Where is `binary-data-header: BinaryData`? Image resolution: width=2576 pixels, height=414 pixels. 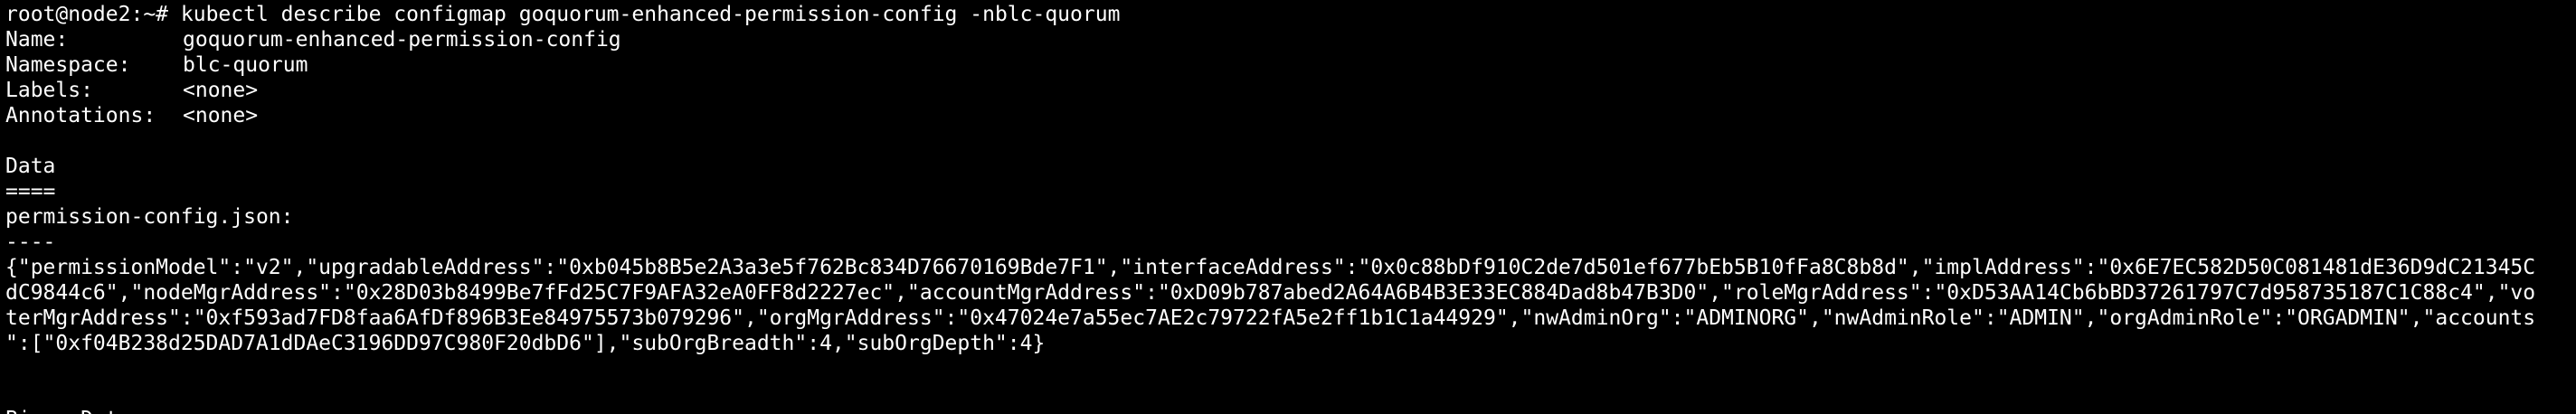 binary-data-header: BinaryData is located at coordinates (1291, 410).